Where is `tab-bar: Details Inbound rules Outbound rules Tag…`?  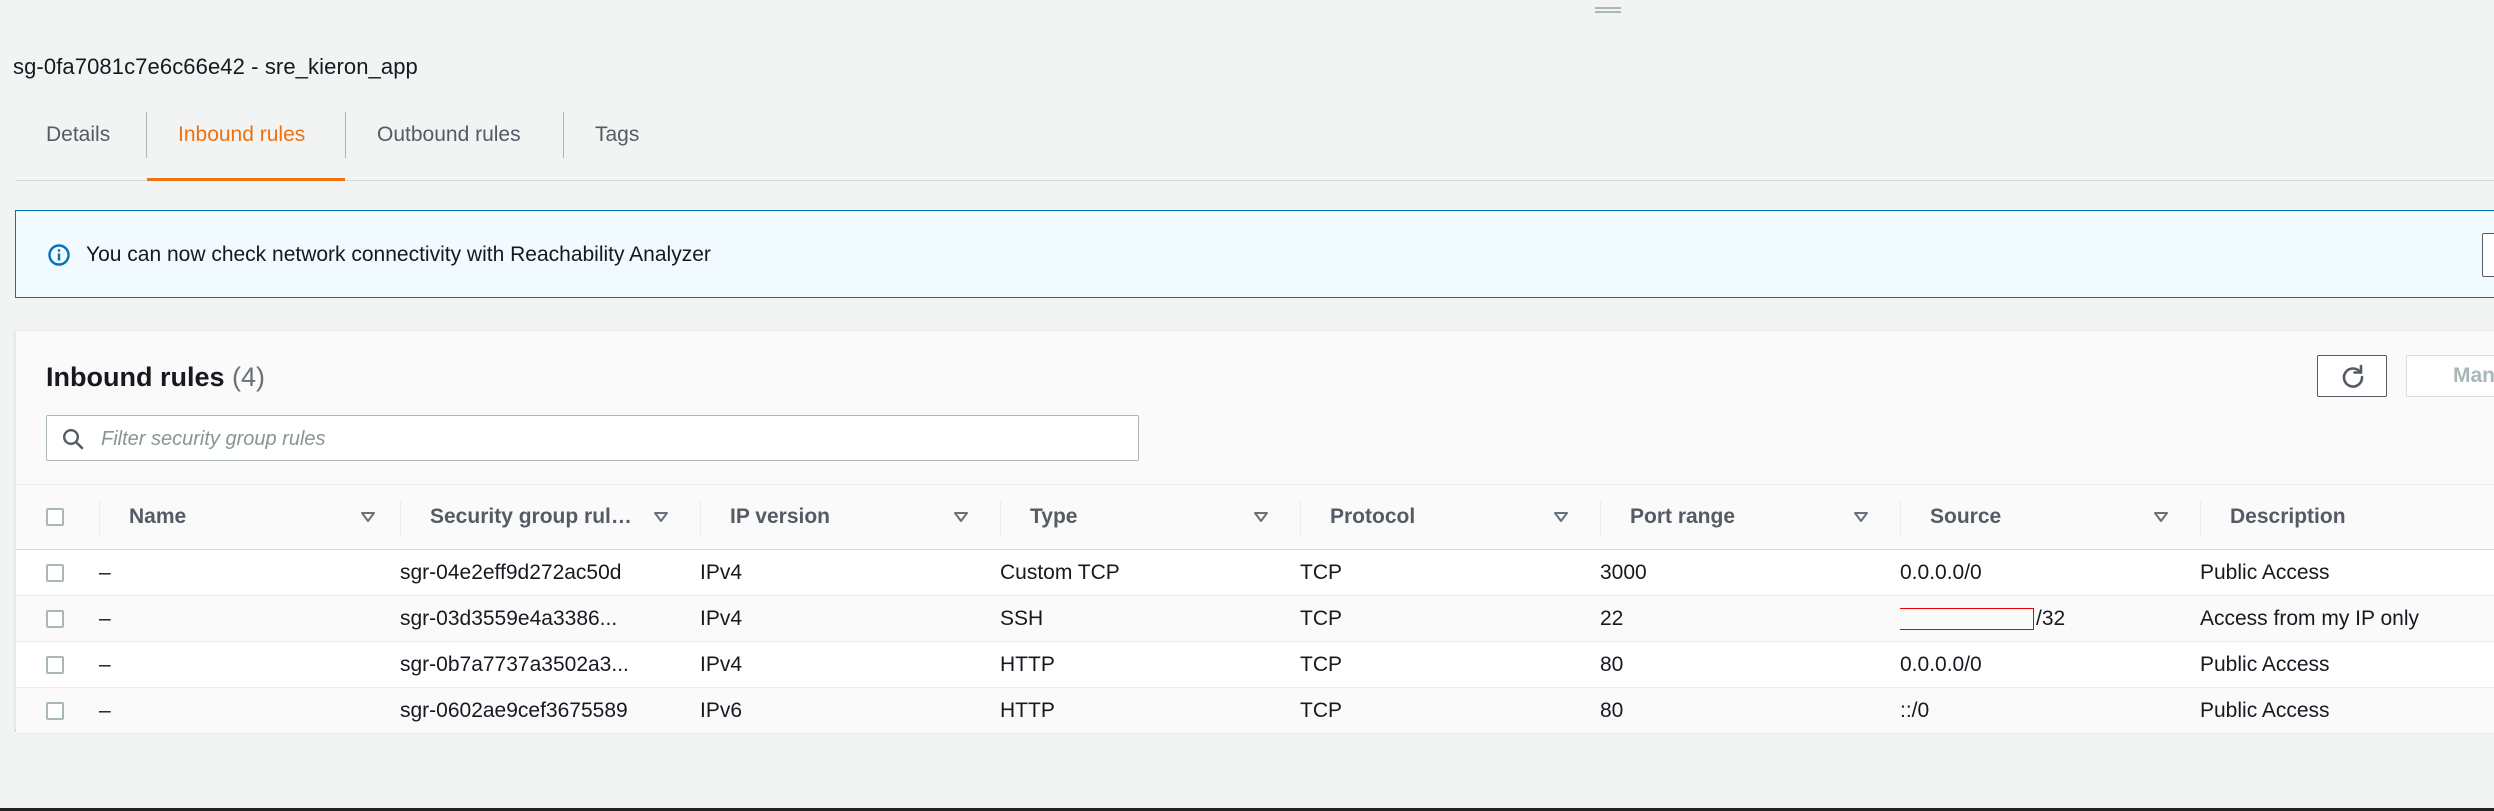
tab-bar: Details Inbound rules Outbound rules Tag… is located at coordinates (1254, 146).